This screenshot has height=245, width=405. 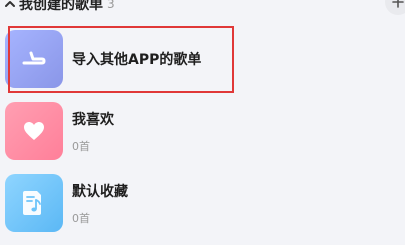 I want to click on add-playlist-button, so click(x=395, y=7).